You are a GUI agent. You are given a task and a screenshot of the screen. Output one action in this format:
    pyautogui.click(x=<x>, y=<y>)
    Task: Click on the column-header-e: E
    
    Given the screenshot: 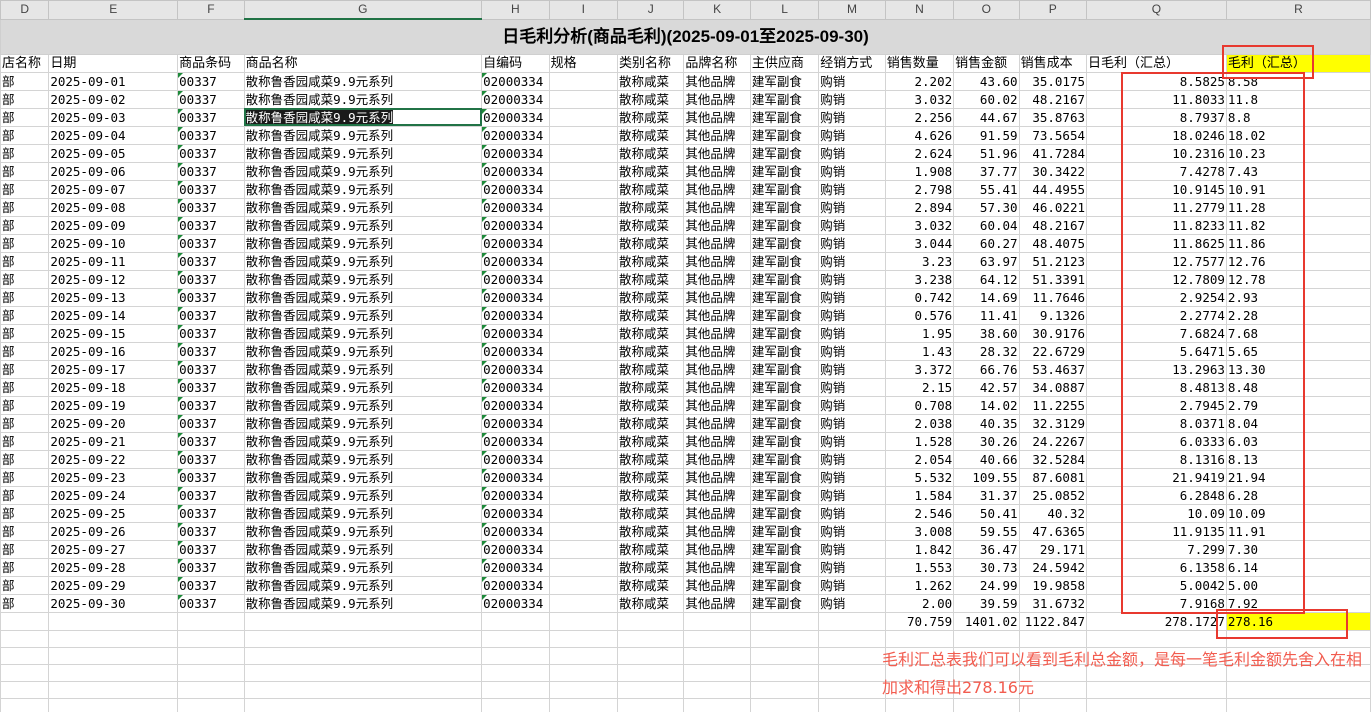 What is the action you would take?
    pyautogui.click(x=113, y=10)
    